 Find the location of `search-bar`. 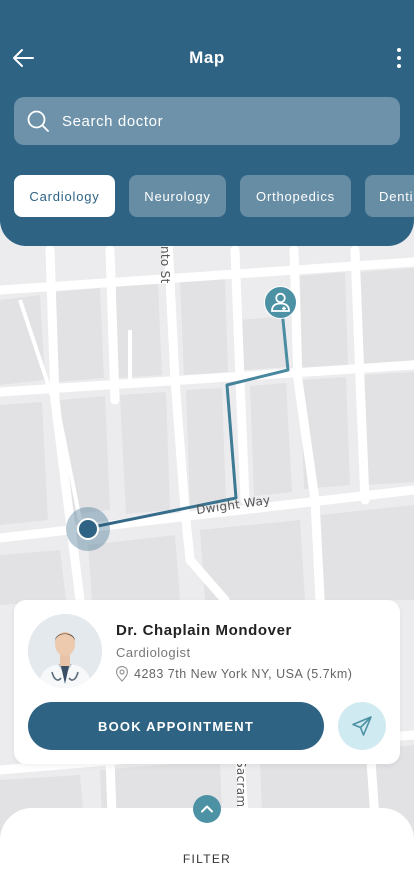

search-bar is located at coordinates (207, 121).